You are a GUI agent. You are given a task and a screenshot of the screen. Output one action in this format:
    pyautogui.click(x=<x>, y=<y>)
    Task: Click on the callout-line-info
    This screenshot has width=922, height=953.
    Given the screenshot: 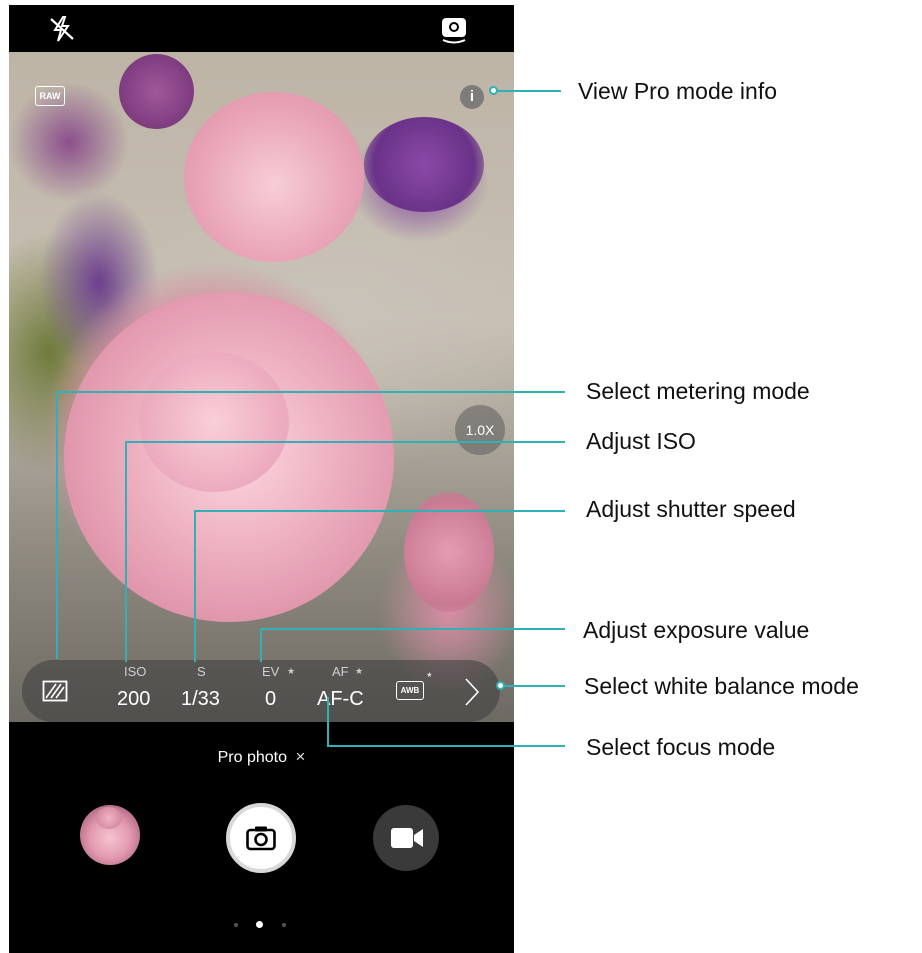 What is the action you would take?
    pyautogui.click(x=528, y=91)
    